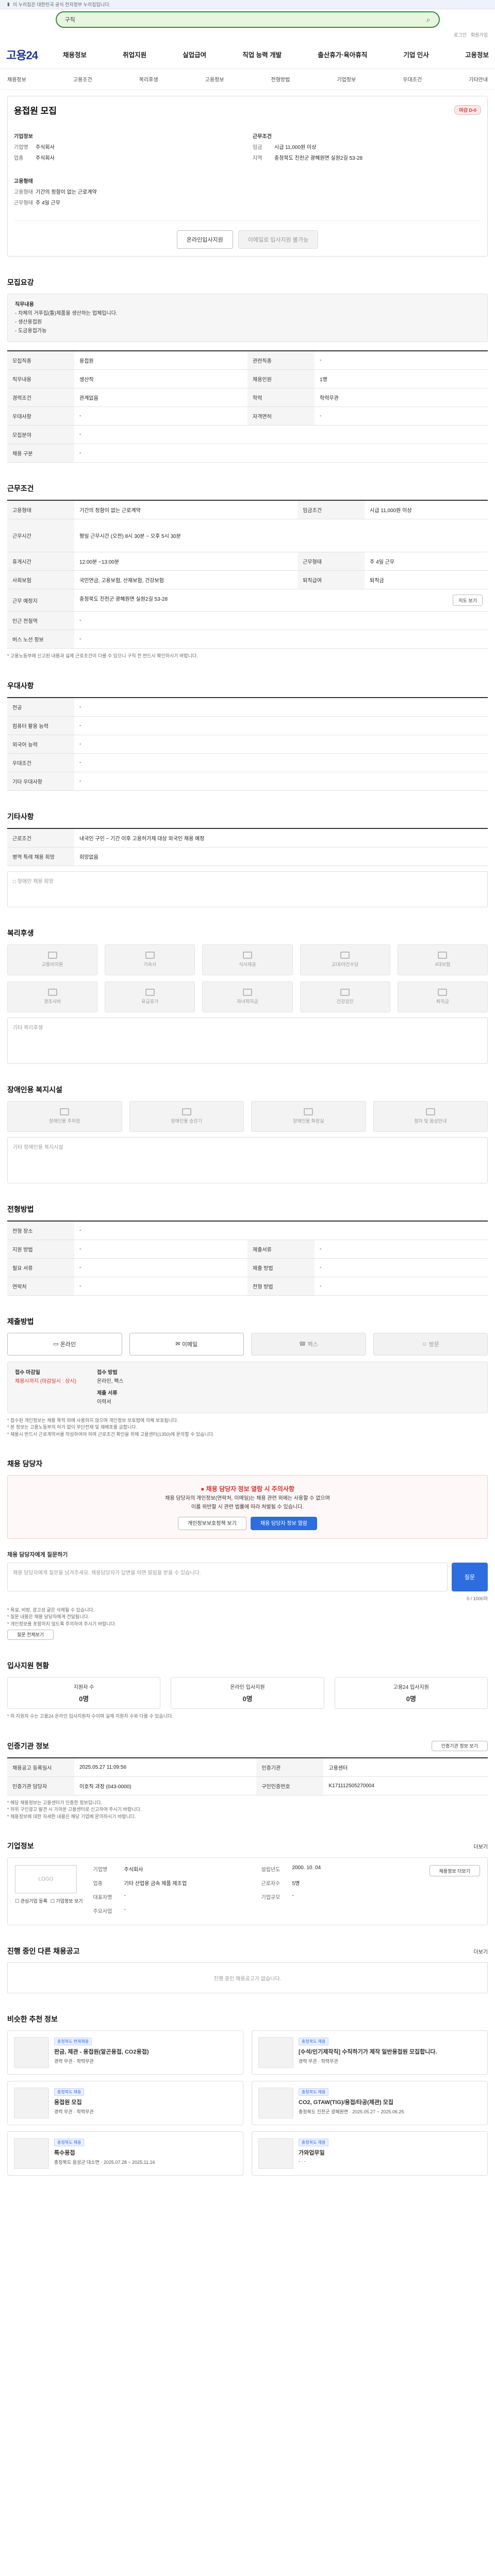 The height and width of the screenshot is (2576, 495). What do you see at coordinates (20, 282) in the screenshot?
I see `section-title-recruit: 모집요강` at bounding box center [20, 282].